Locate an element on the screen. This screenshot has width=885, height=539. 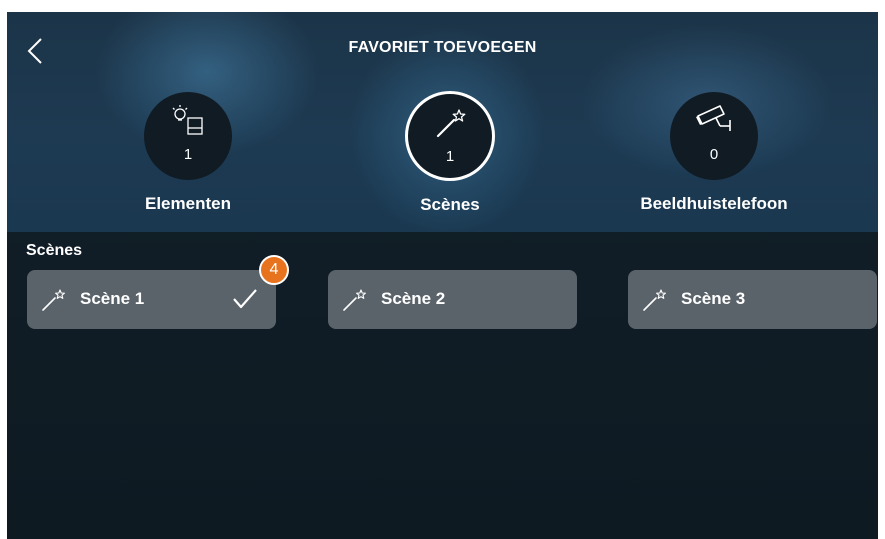
category-circle: 1 is located at coordinates (188, 136).